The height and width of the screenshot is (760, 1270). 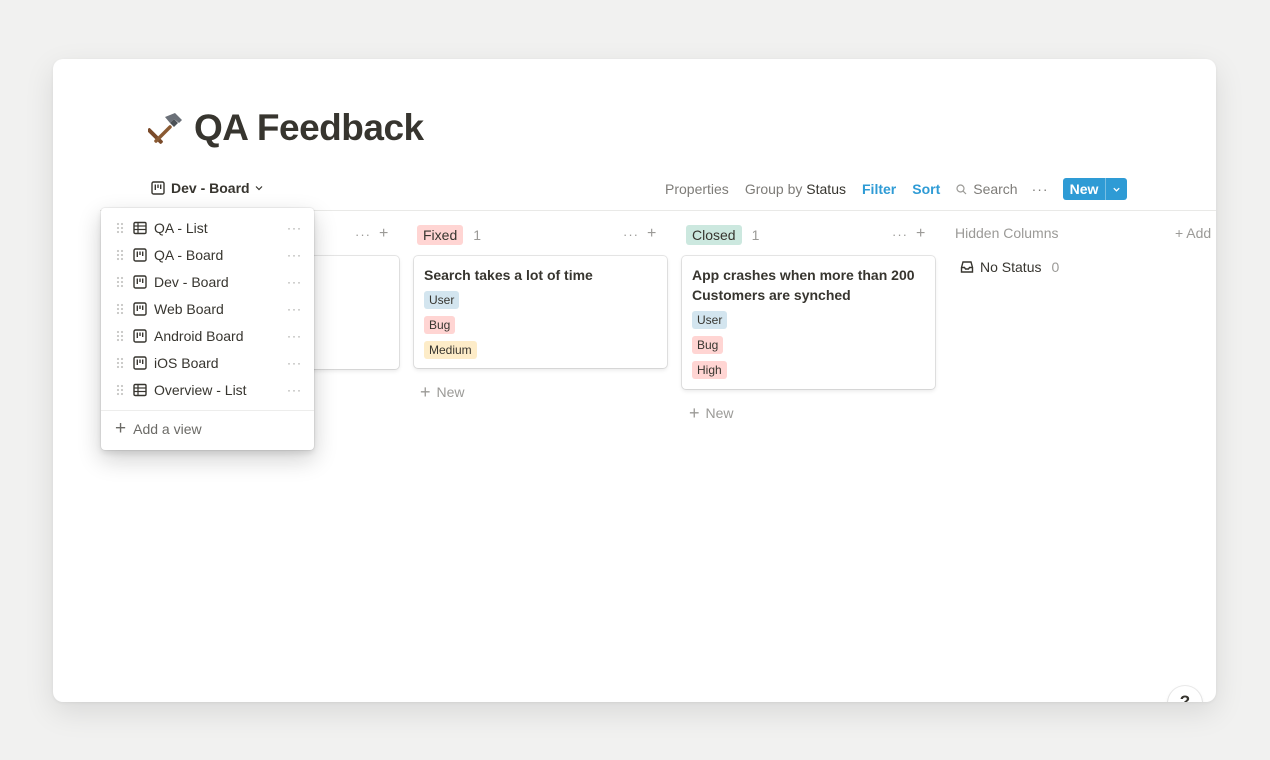 I want to click on view-menu-item-label: iOS Board, so click(x=186, y=362).